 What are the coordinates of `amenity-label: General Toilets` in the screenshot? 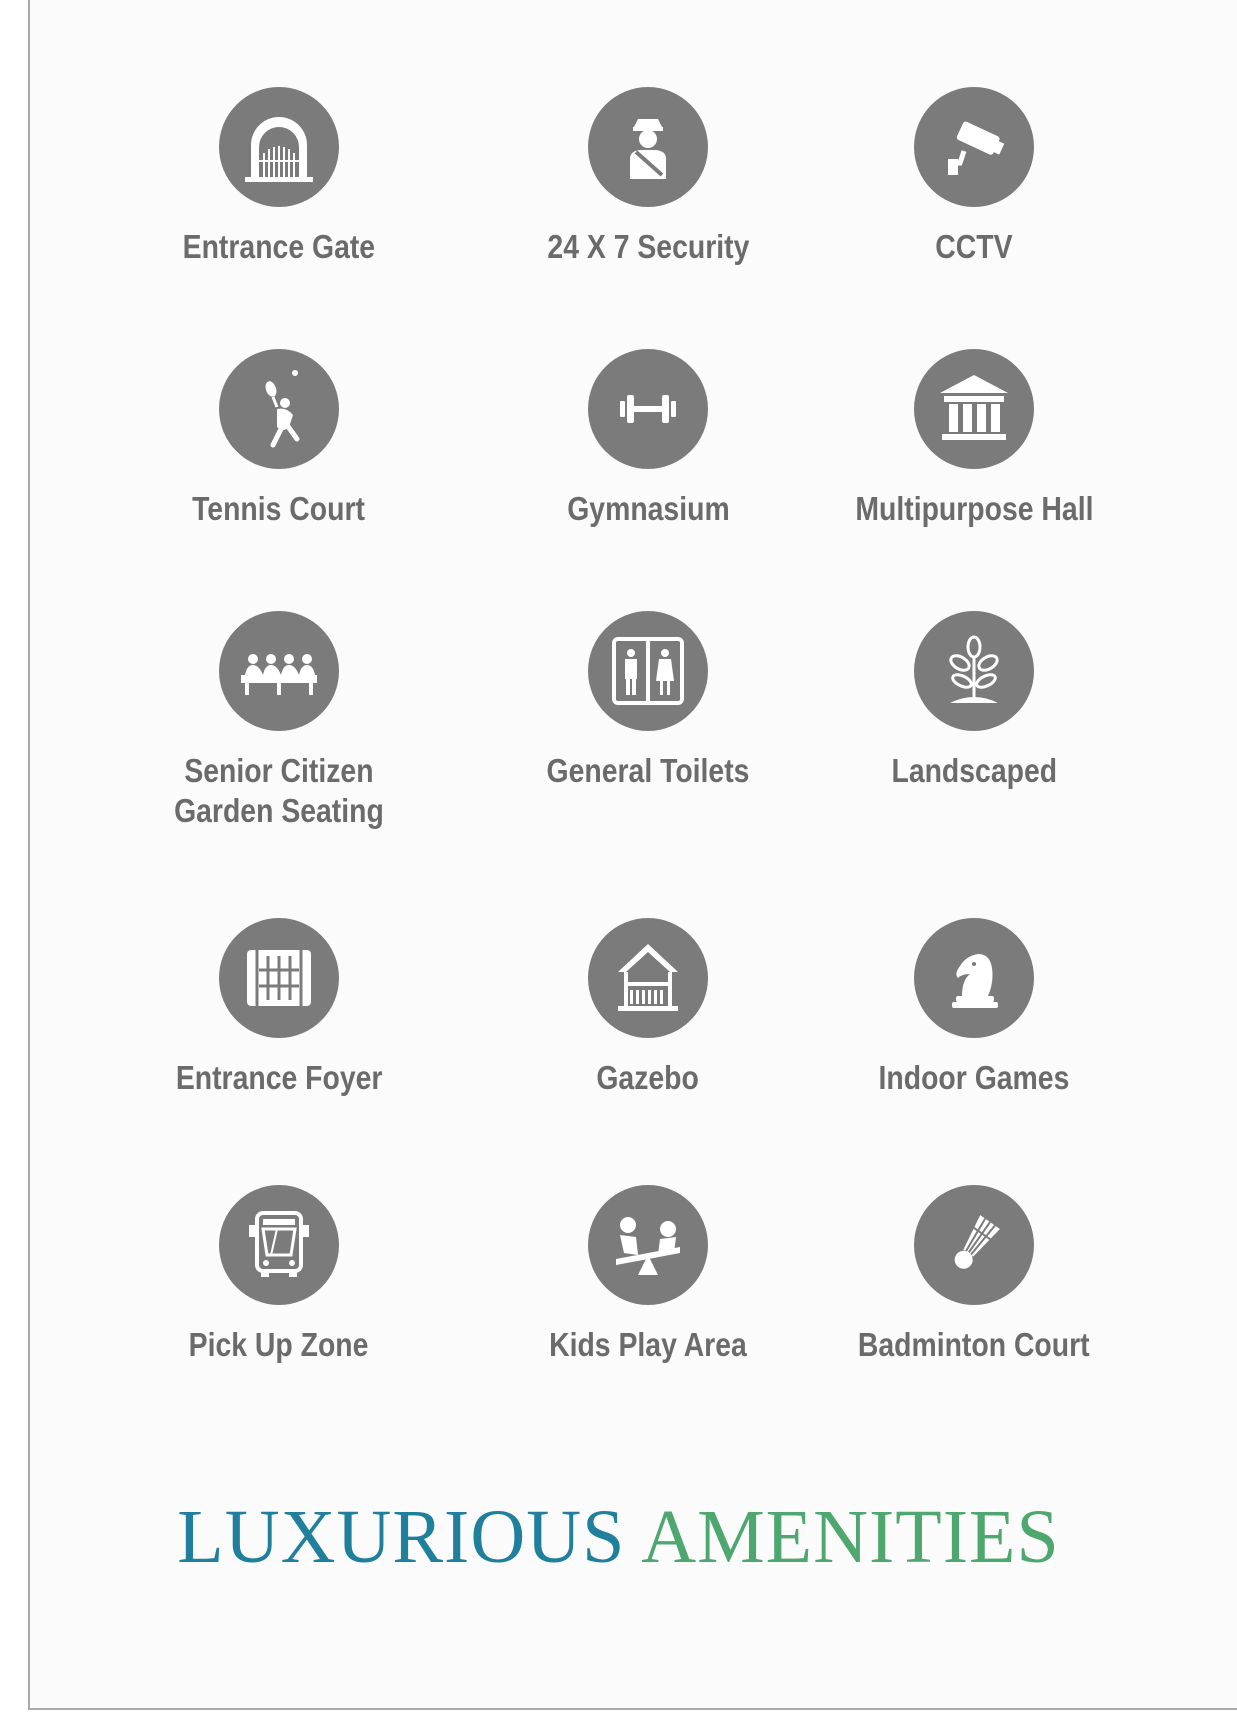 It's located at (648, 770).